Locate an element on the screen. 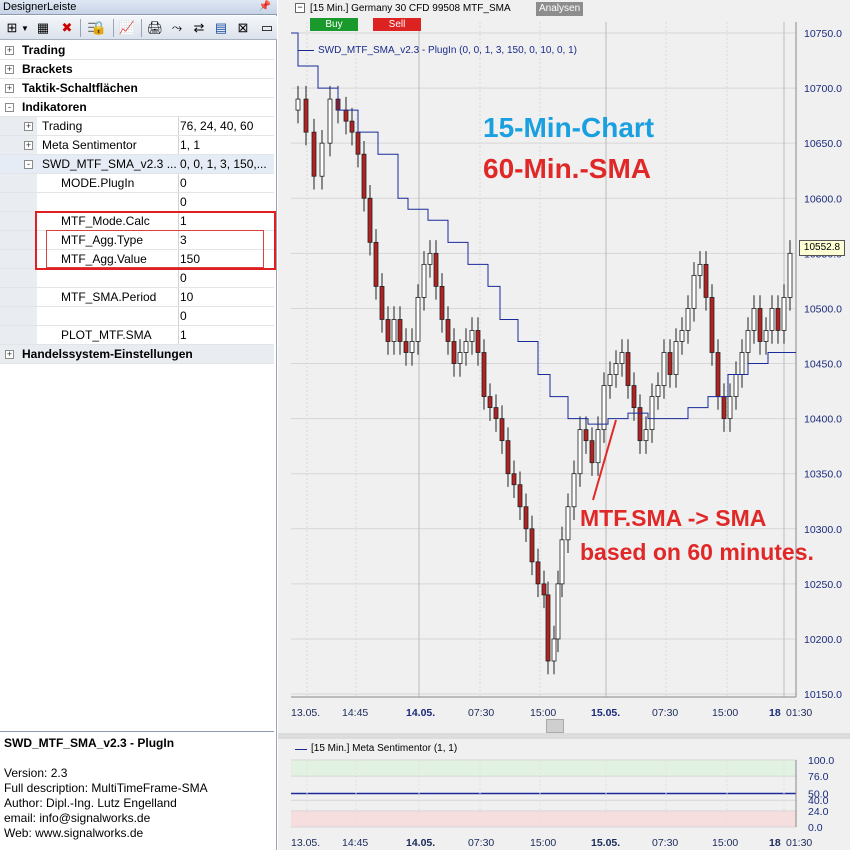 This screenshot has height=850, width=850. indicator-meta-sentimentor: + Meta Sentimentor 1, 1 is located at coordinates (137, 145).